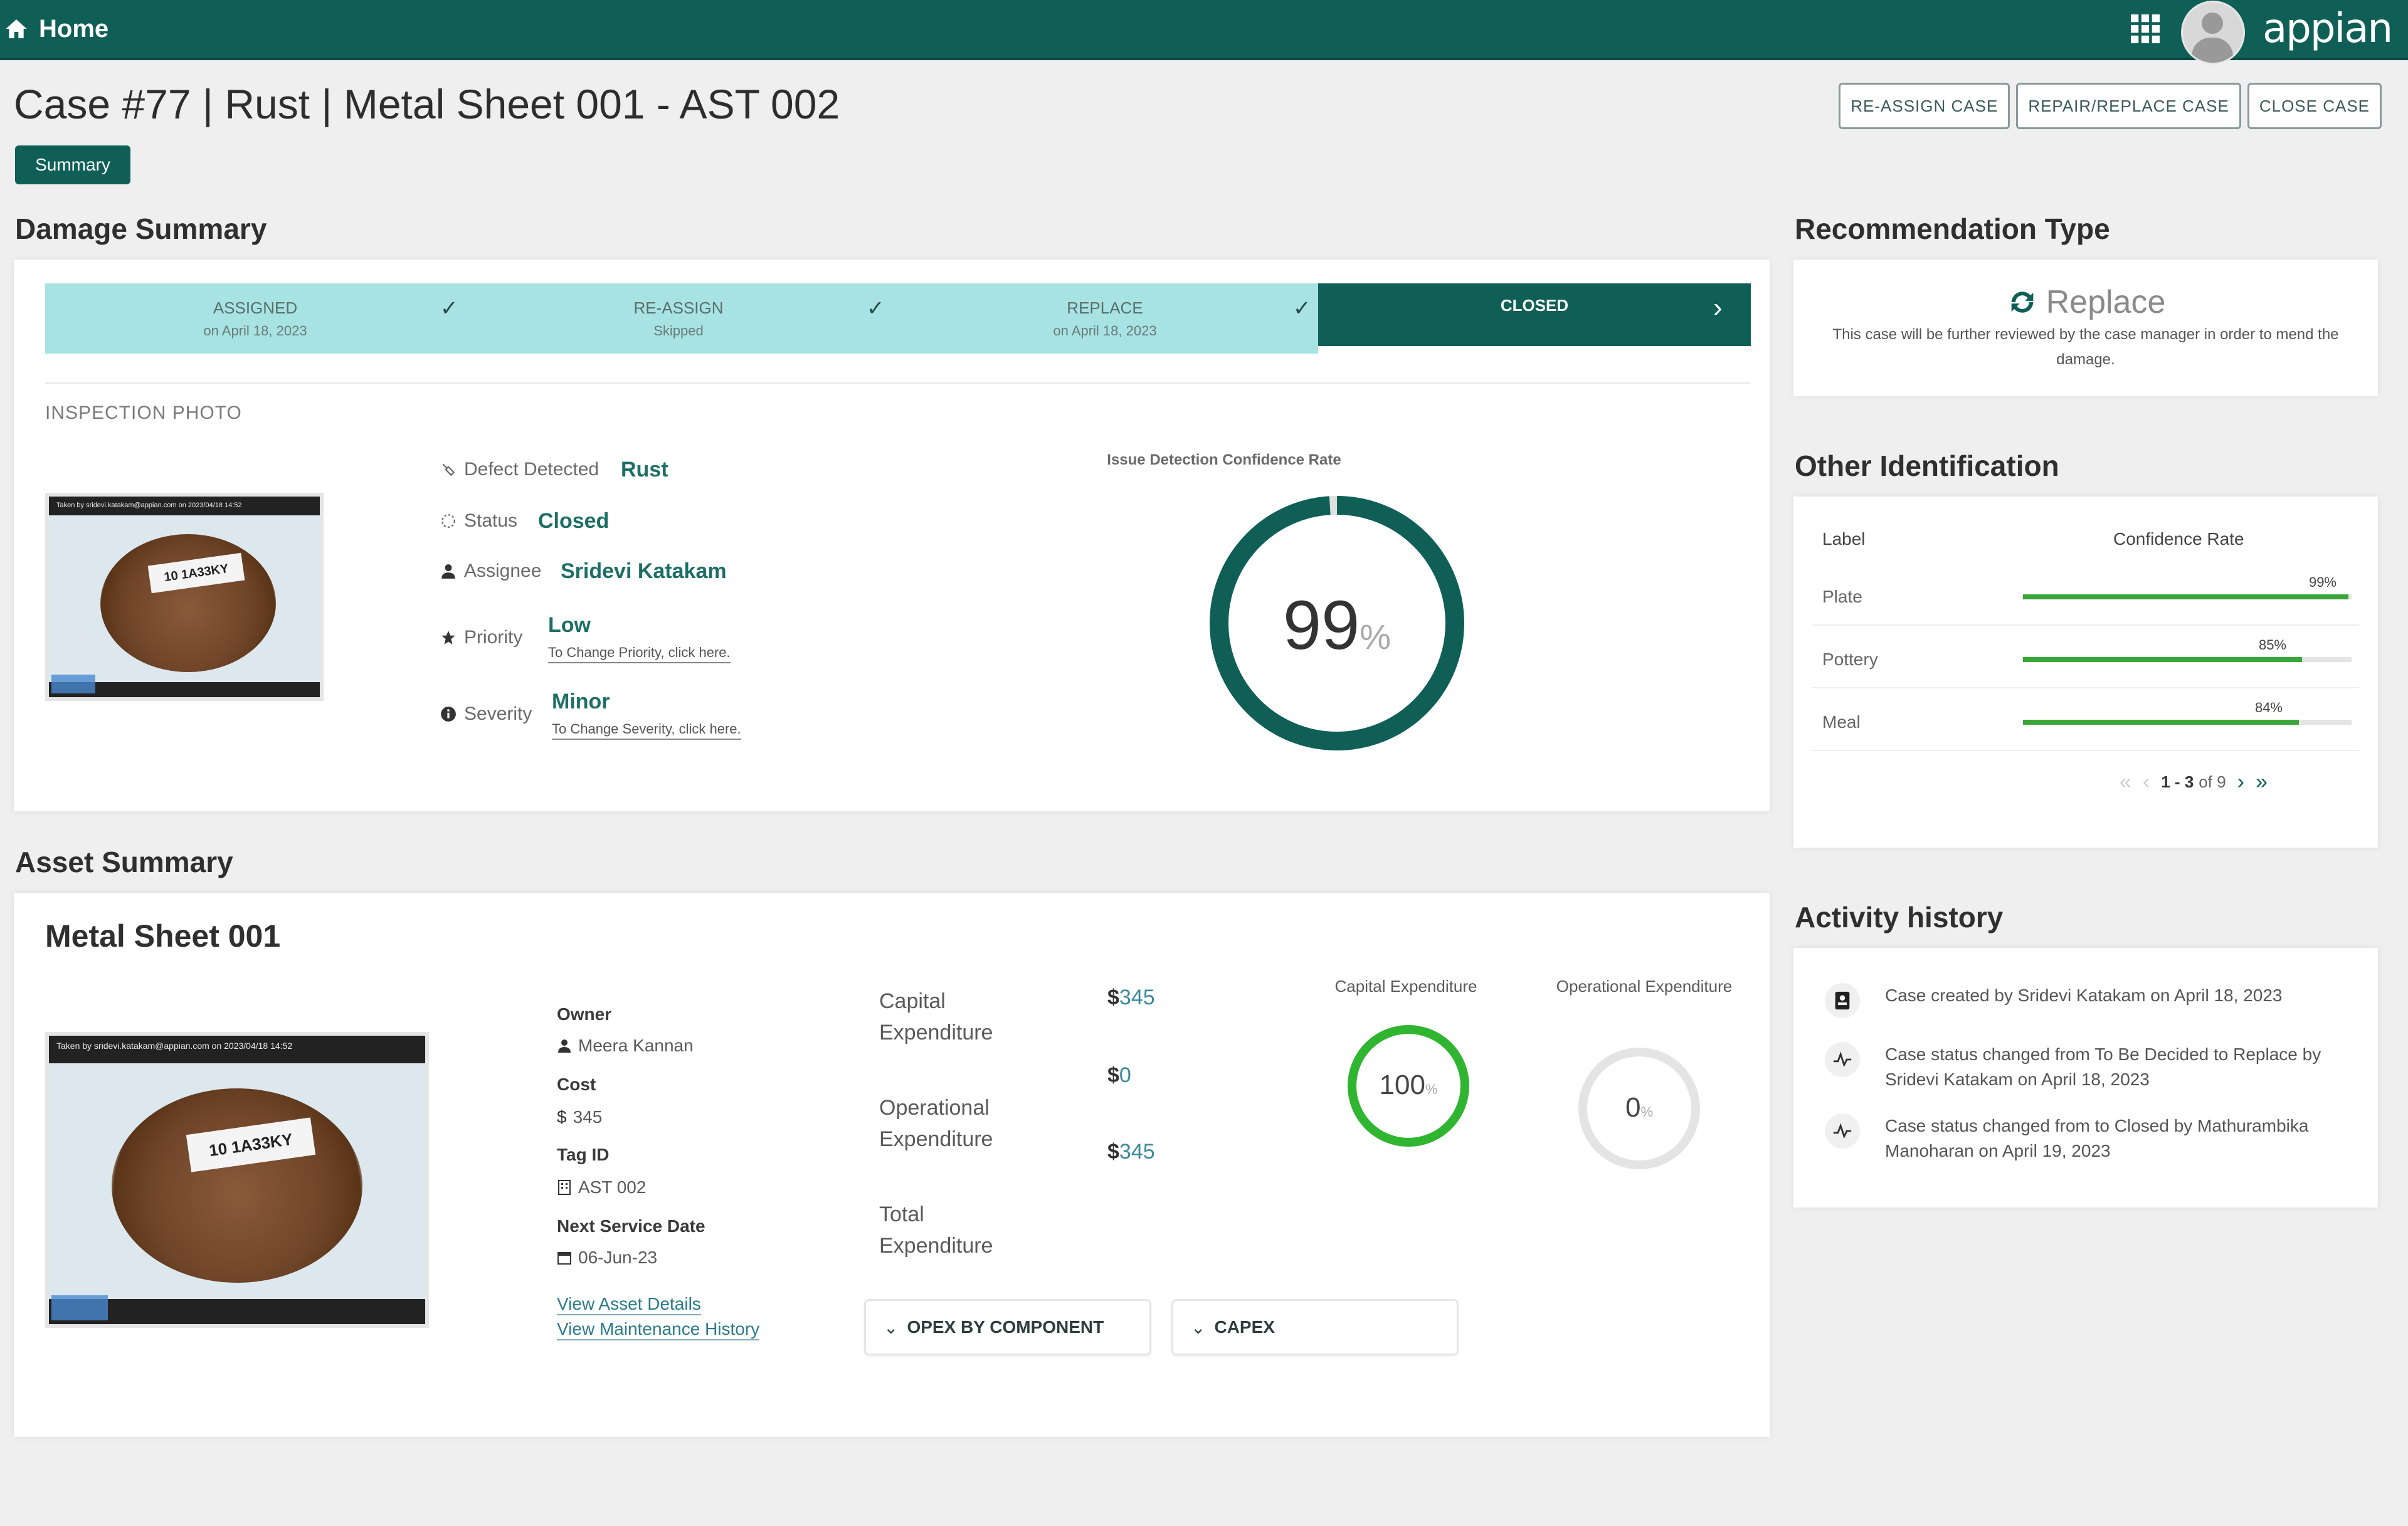 This screenshot has width=2408, height=1526. What do you see at coordinates (678, 318) in the screenshot?
I see `milestone-reassign: RE-ASSIGN Skipped` at bounding box center [678, 318].